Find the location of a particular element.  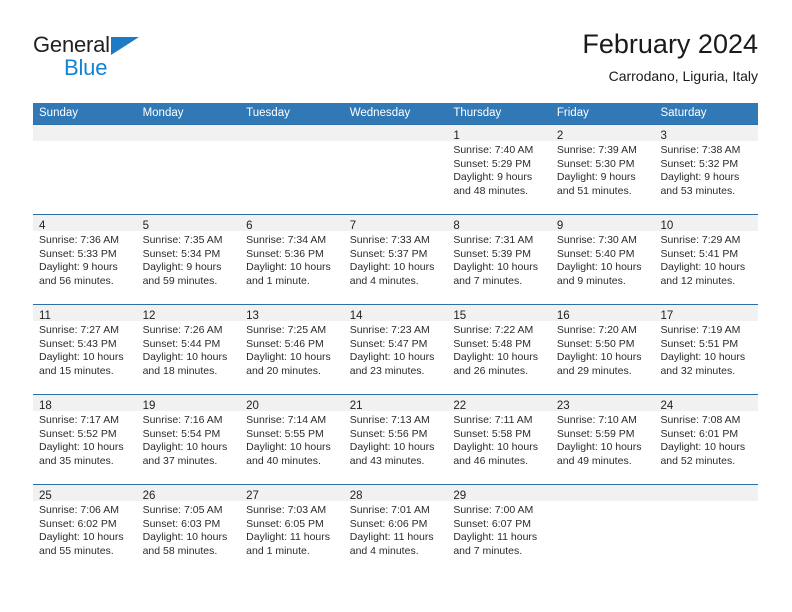

day-number: 25 is located at coordinates (45, 496).